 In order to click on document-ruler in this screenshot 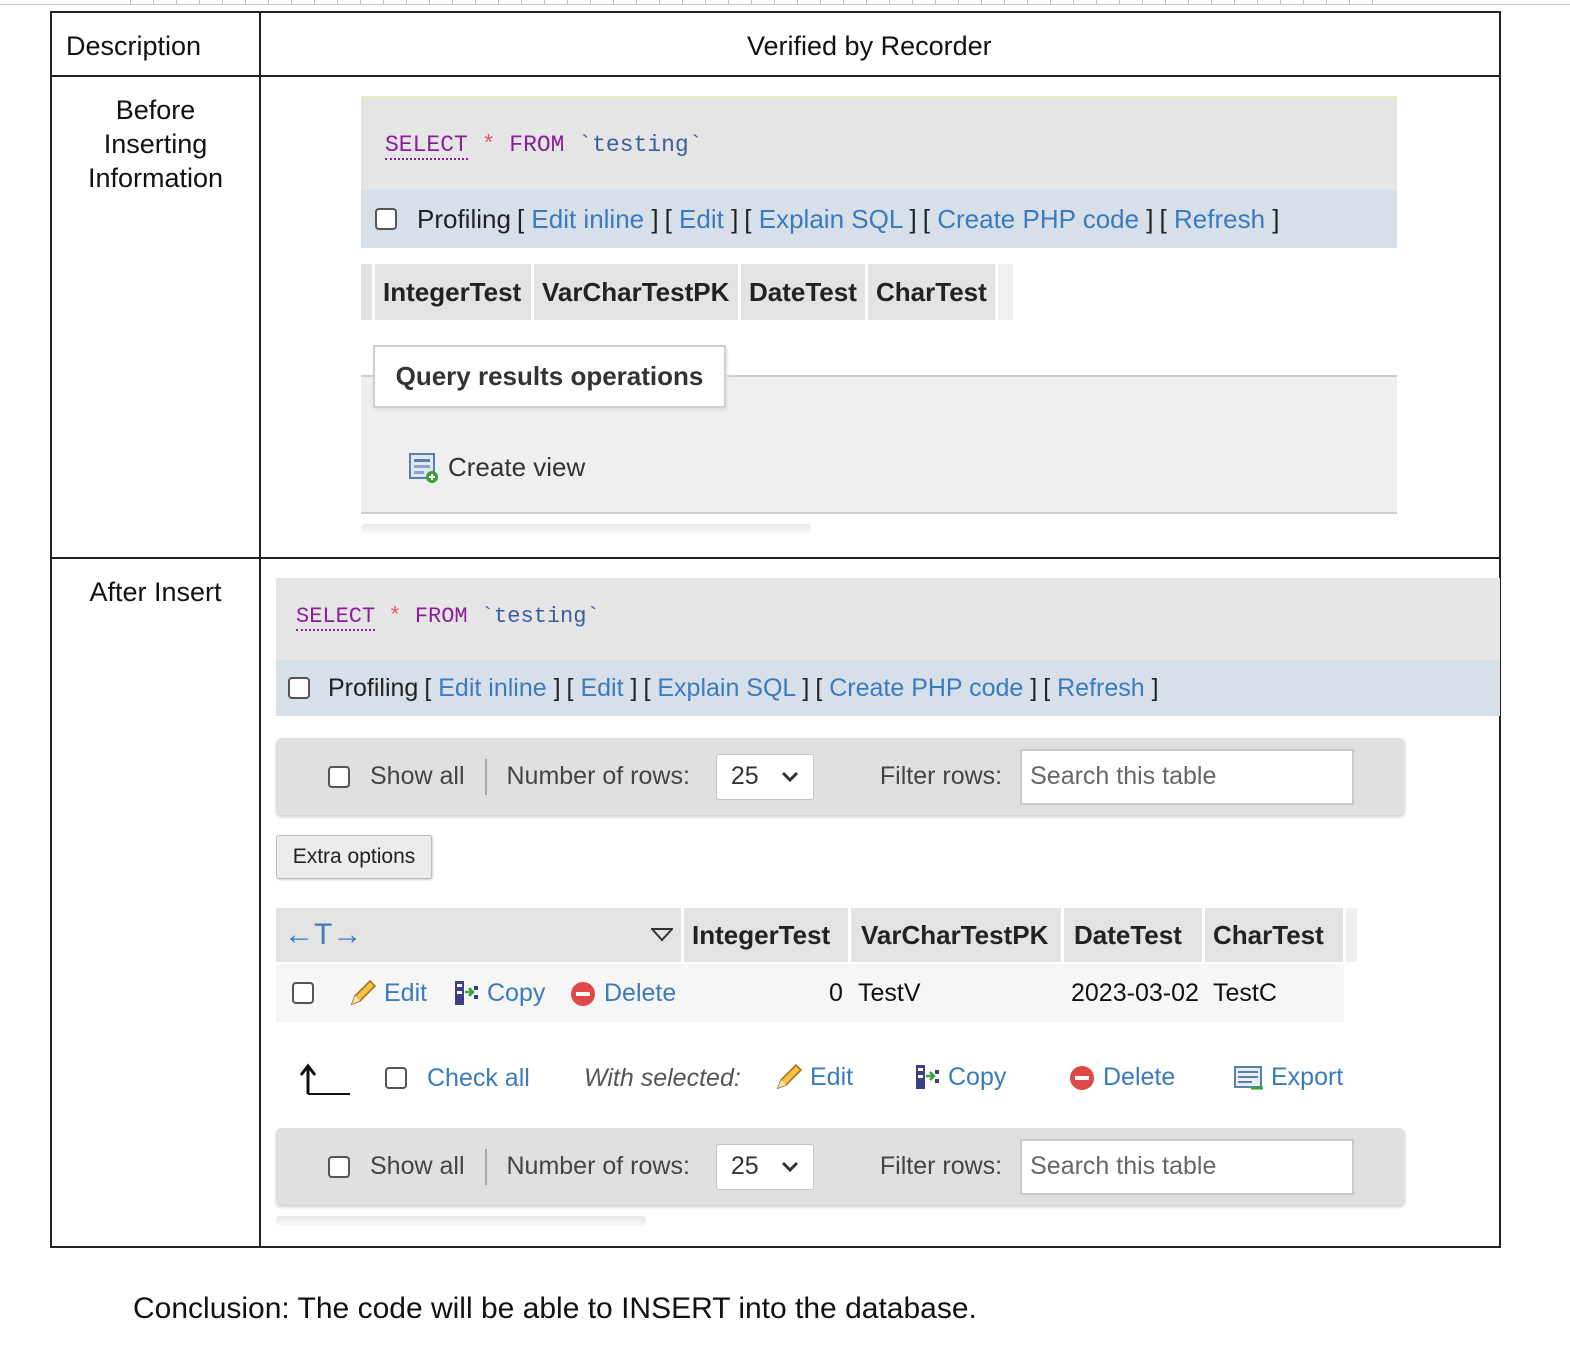, I will do `click(785, 2)`.